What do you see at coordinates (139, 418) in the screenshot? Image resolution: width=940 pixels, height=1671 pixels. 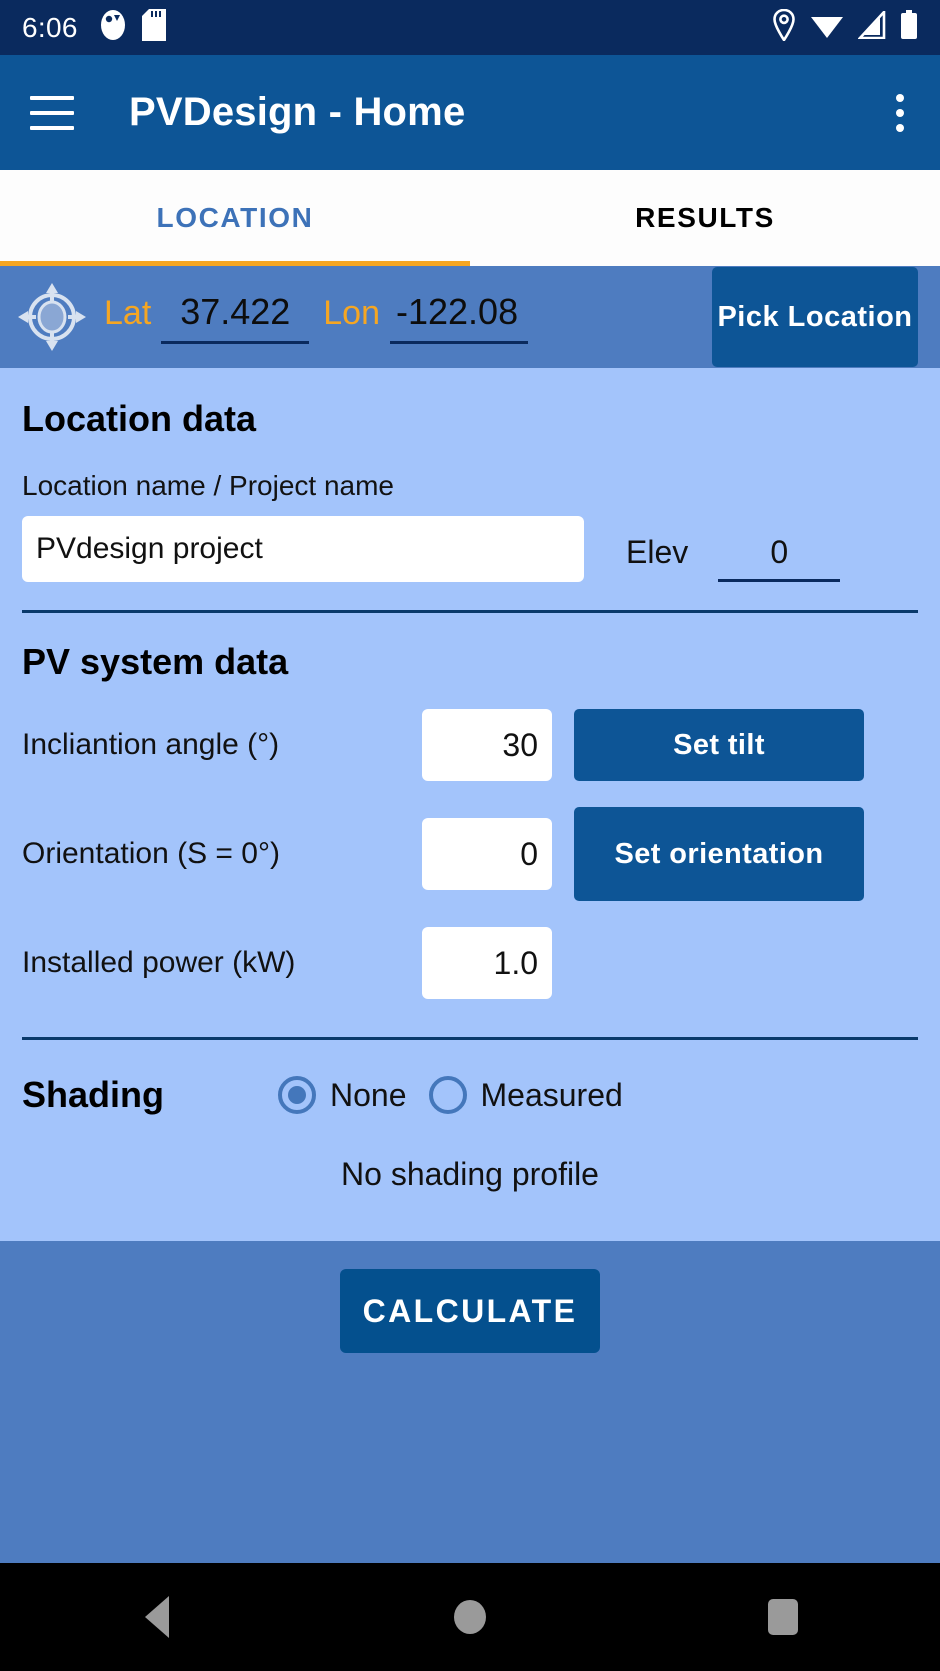 I see `location-data-heading: Location data` at bounding box center [139, 418].